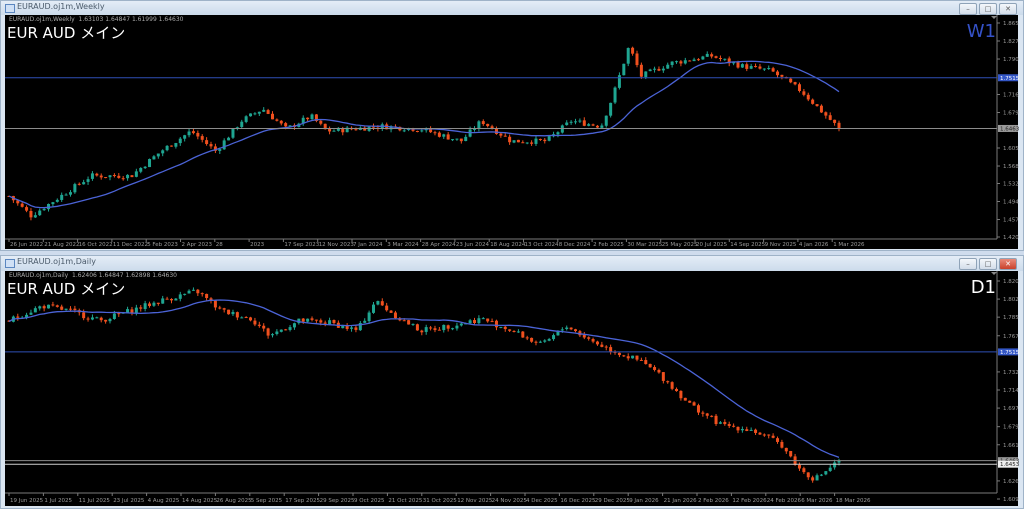  Describe the element at coordinates (200, 501) in the screenshot. I see `date-tick-label: 14 Aug 2025` at that location.